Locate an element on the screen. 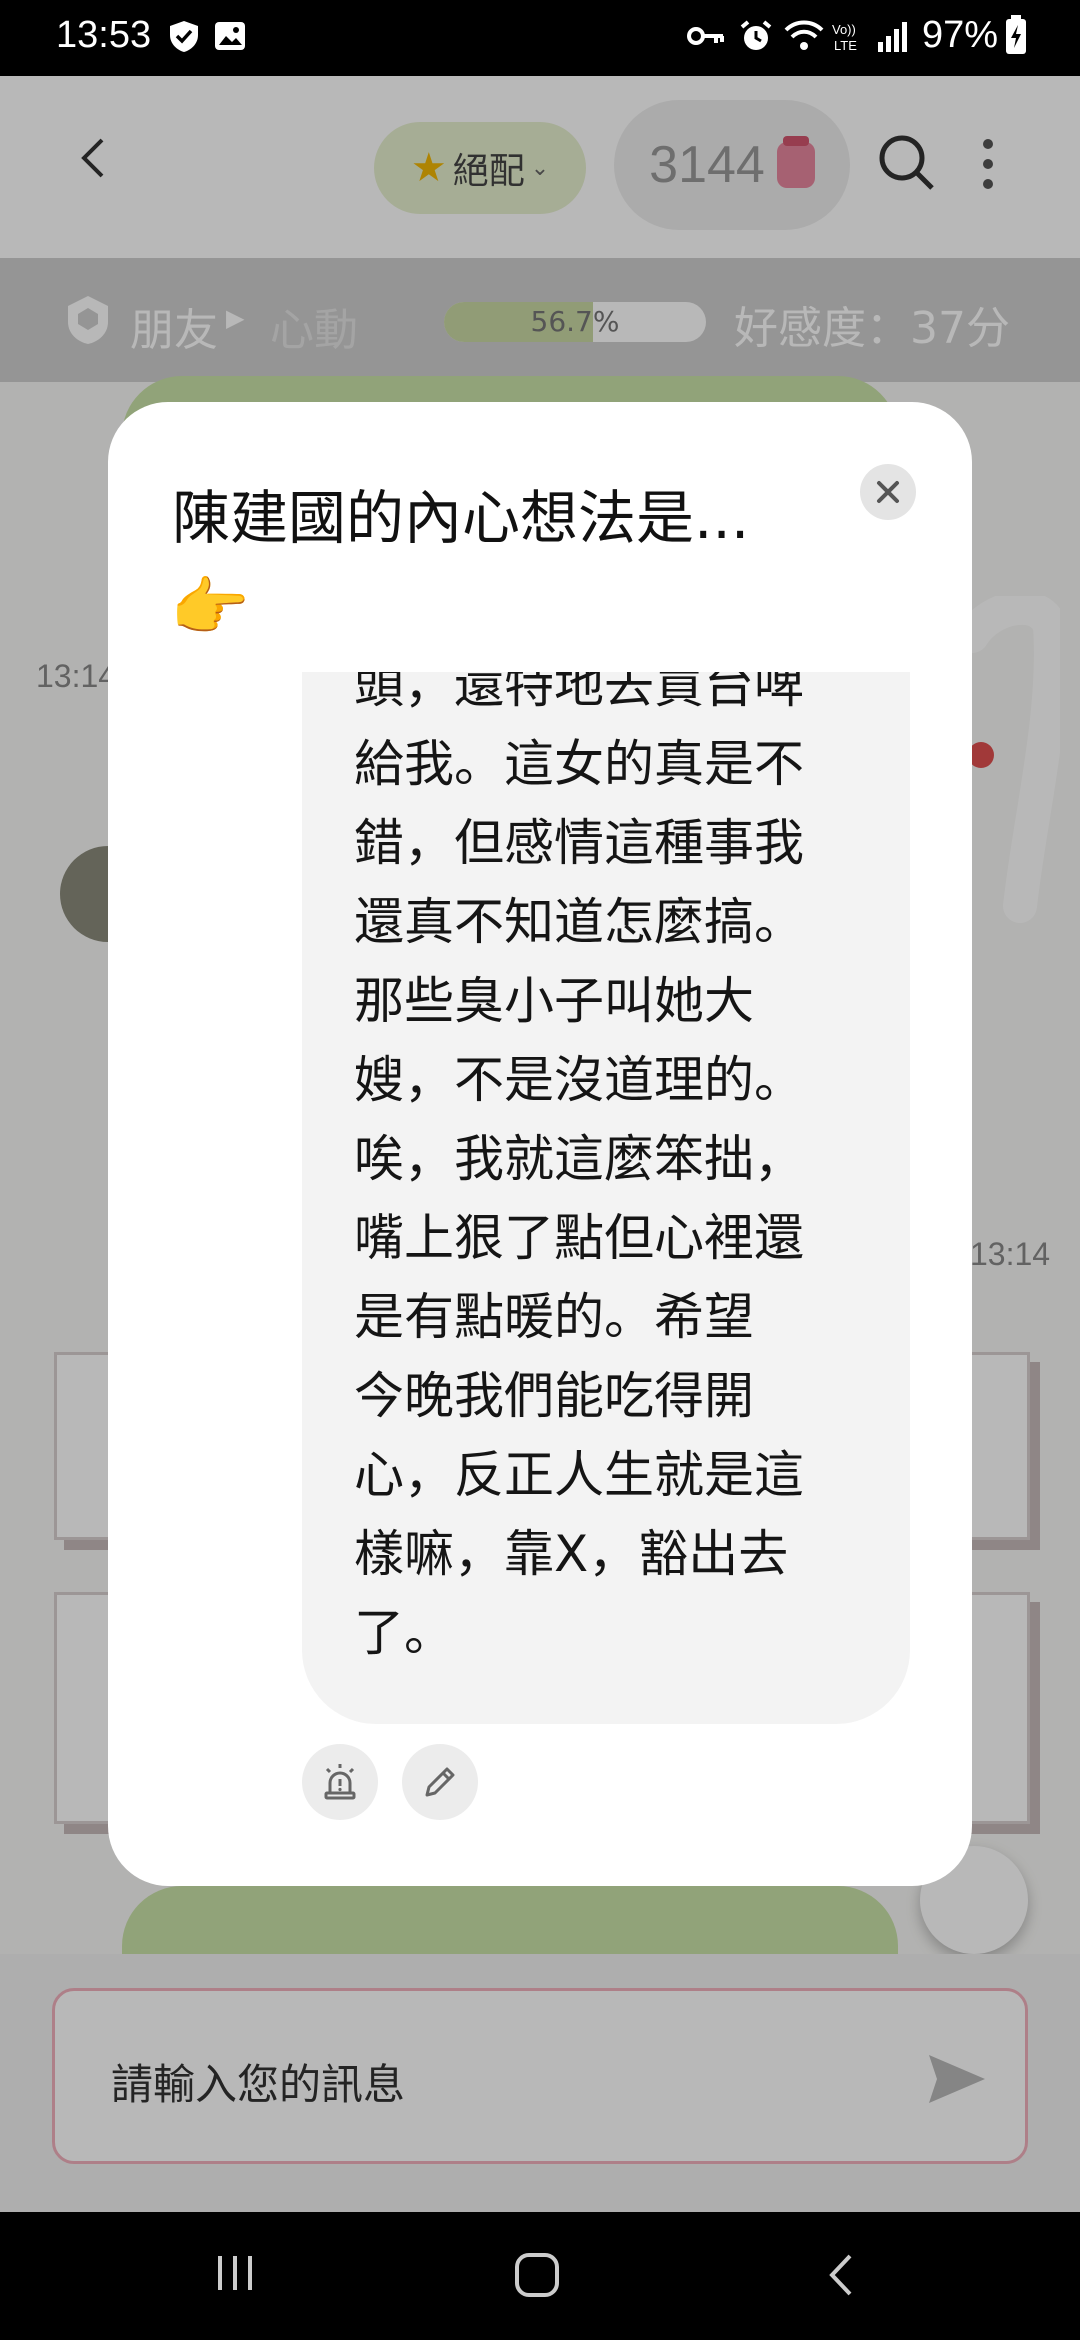 This screenshot has width=1080, height=2340. system-nav-bar is located at coordinates (540, 2276).